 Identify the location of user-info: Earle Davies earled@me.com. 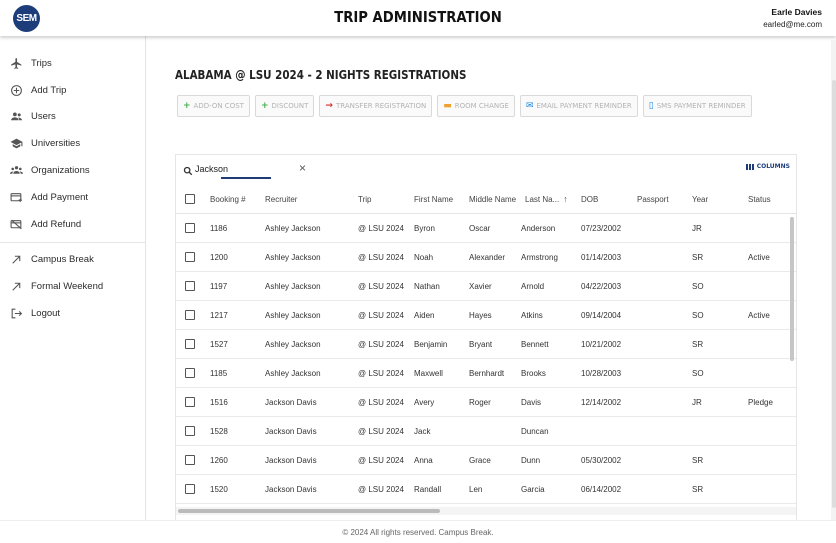
(792, 18).